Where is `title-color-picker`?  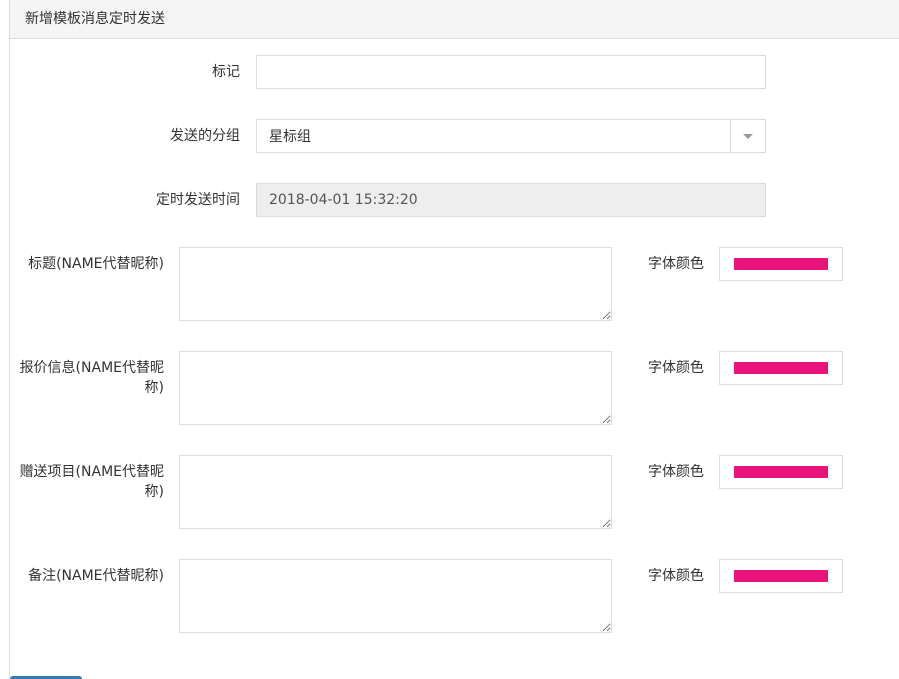 title-color-picker is located at coordinates (781, 264).